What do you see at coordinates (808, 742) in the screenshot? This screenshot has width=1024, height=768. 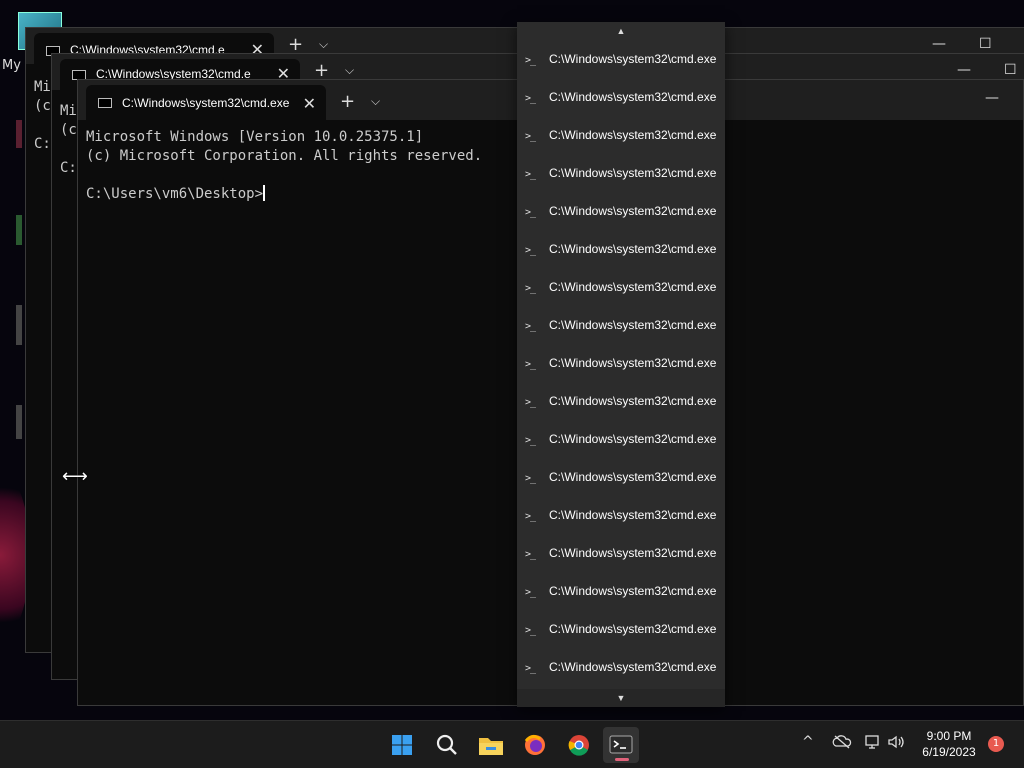 I see `show-hidden-icons-button: ^` at bounding box center [808, 742].